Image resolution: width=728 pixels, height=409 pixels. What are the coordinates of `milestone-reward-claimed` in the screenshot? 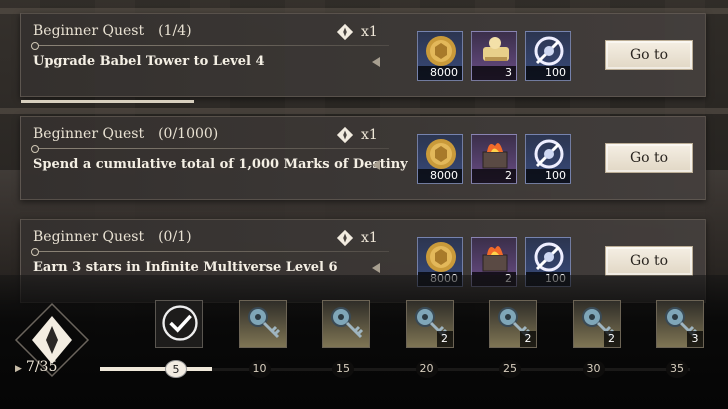 It's located at (179, 324).